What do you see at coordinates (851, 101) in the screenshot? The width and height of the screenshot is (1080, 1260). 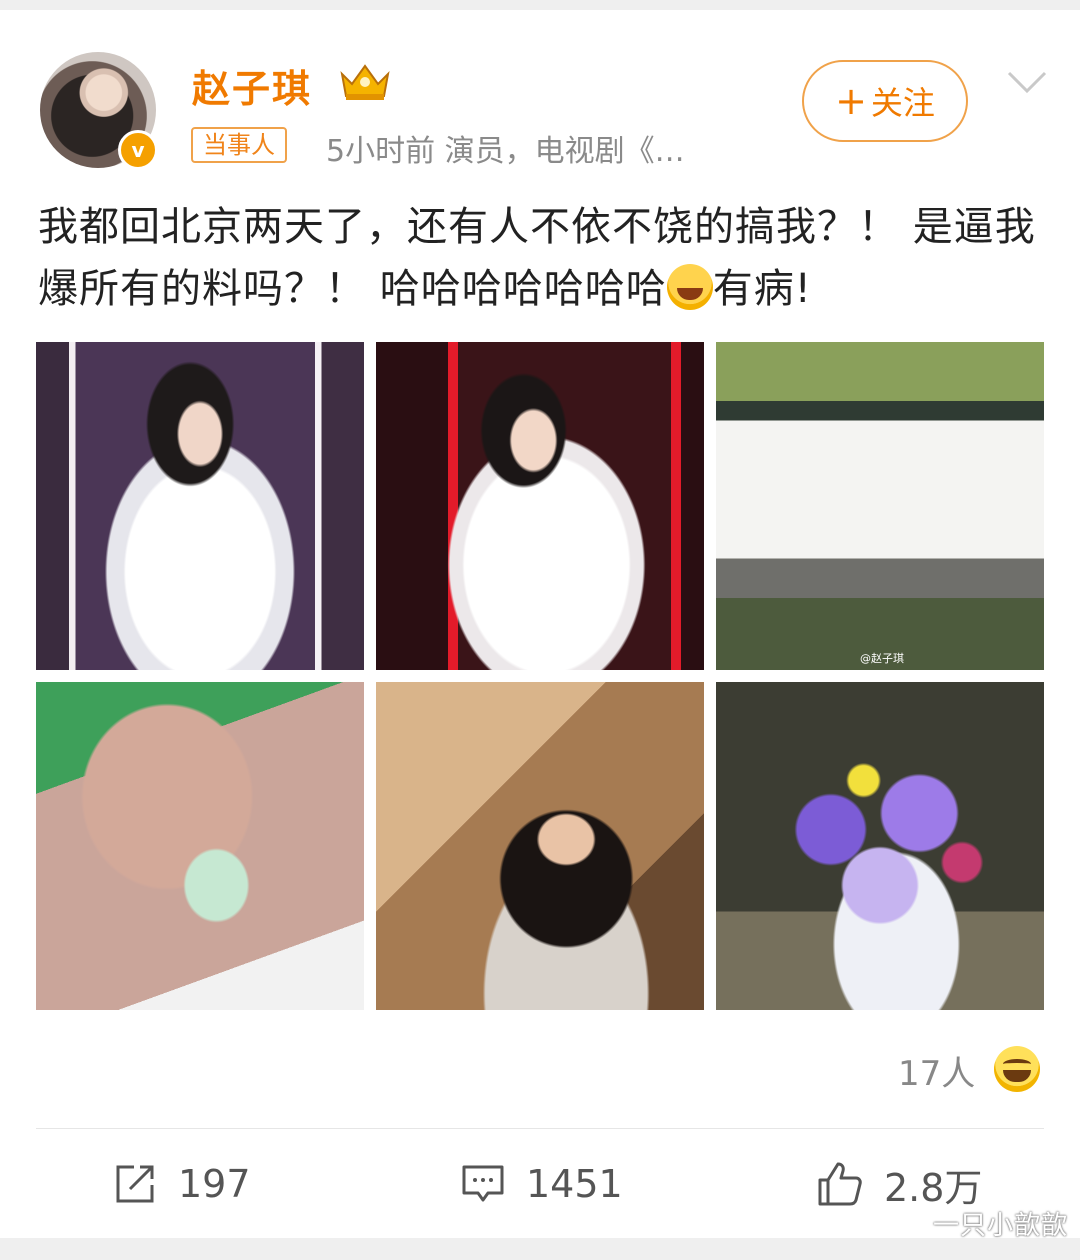 I see `plus-icon: +` at bounding box center [851, 101].